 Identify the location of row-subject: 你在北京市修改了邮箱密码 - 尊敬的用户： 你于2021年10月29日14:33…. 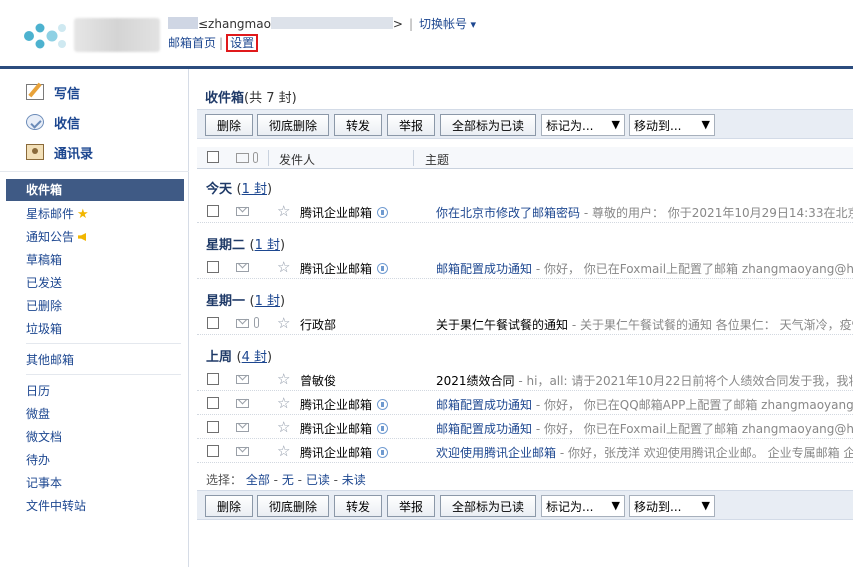
(644, 212).